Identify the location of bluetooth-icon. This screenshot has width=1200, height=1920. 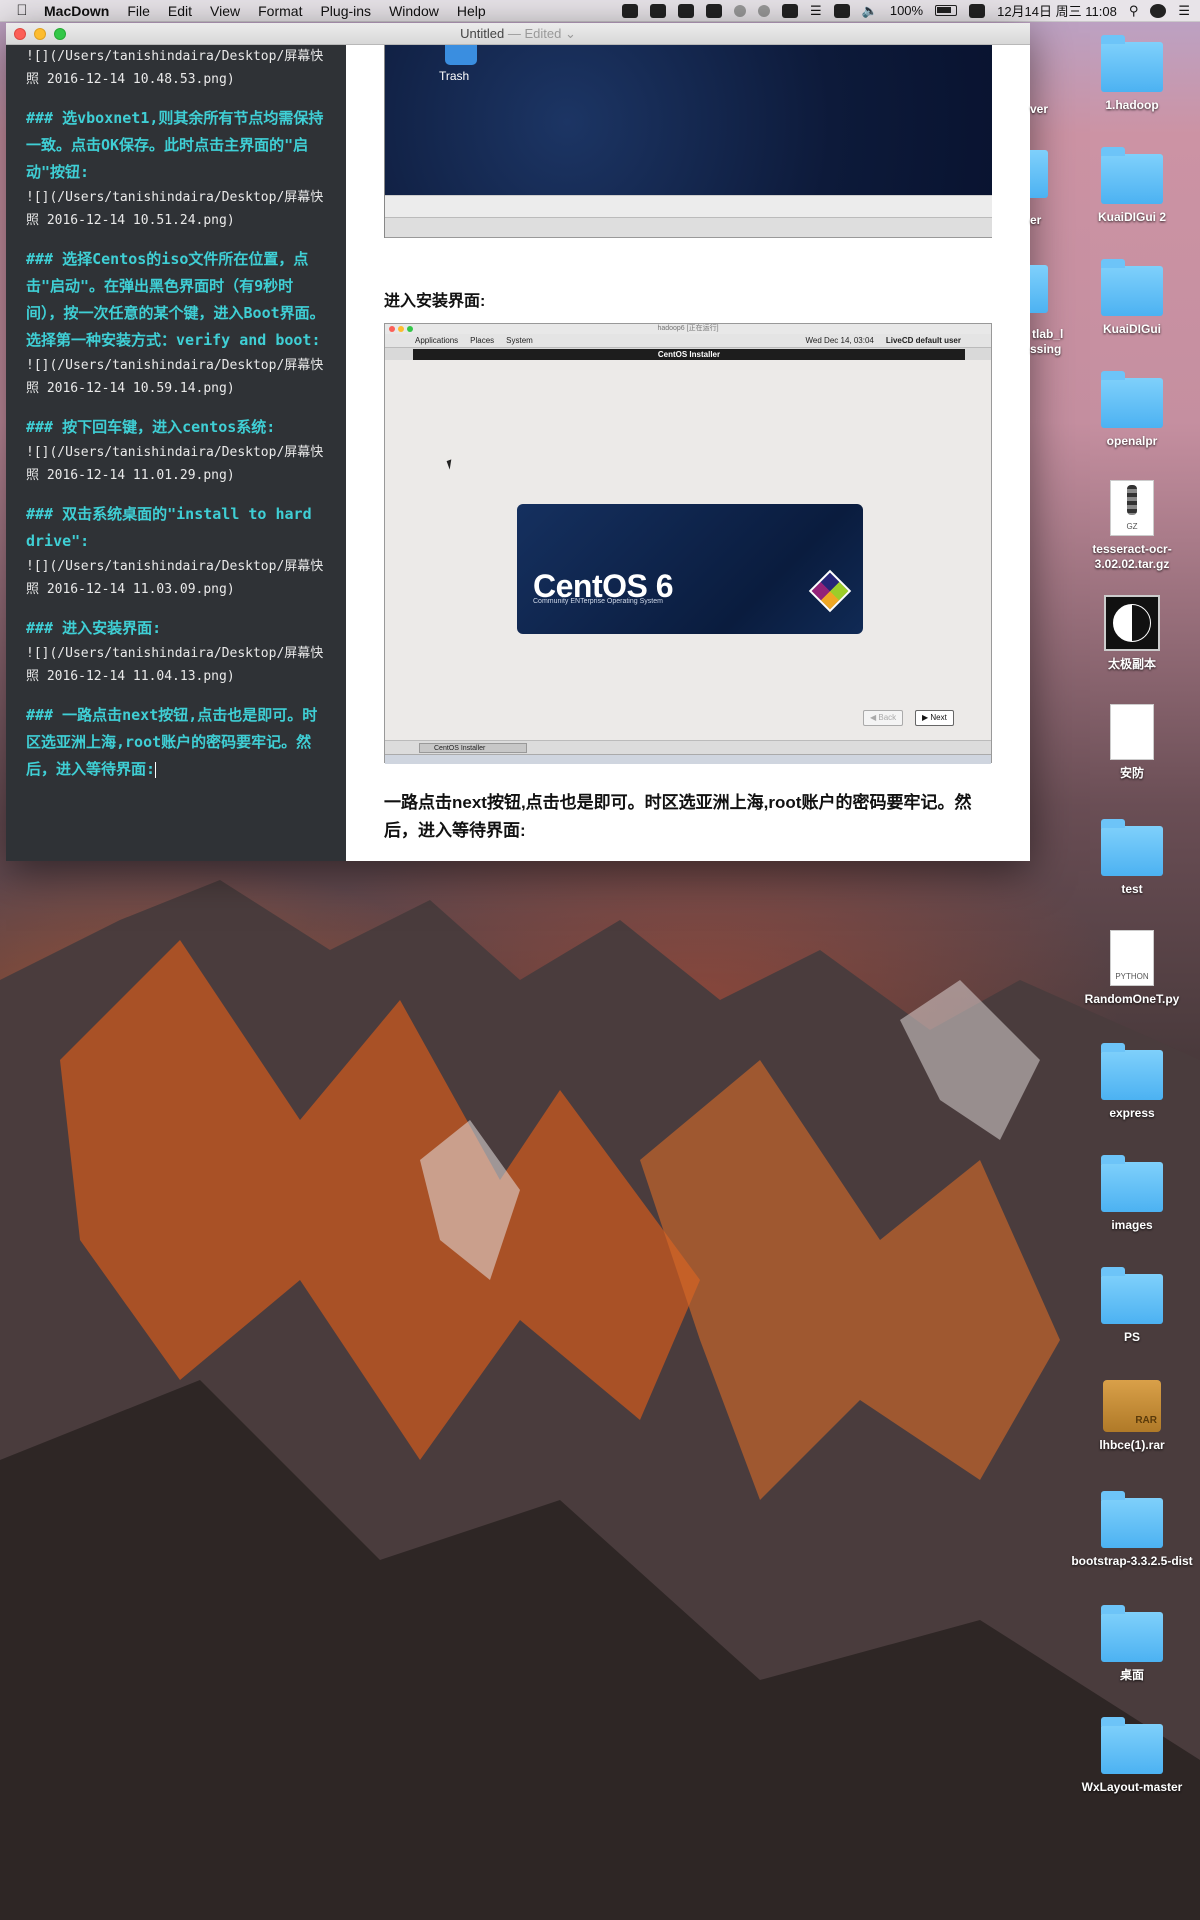
(764, 10).